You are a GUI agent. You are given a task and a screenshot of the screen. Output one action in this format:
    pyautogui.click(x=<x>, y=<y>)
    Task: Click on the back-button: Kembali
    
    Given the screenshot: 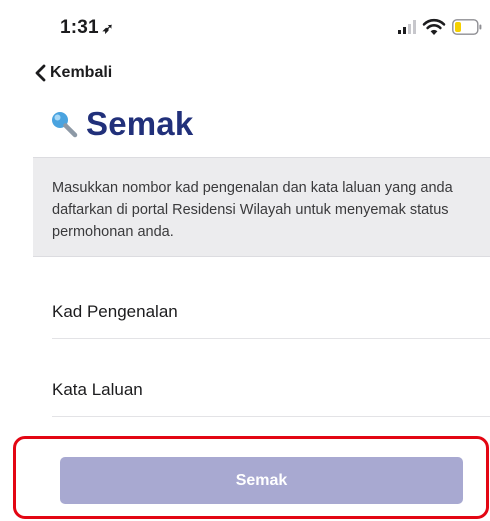 What is the action you would take?
    pyautogui.click(x=72, y=73)
    